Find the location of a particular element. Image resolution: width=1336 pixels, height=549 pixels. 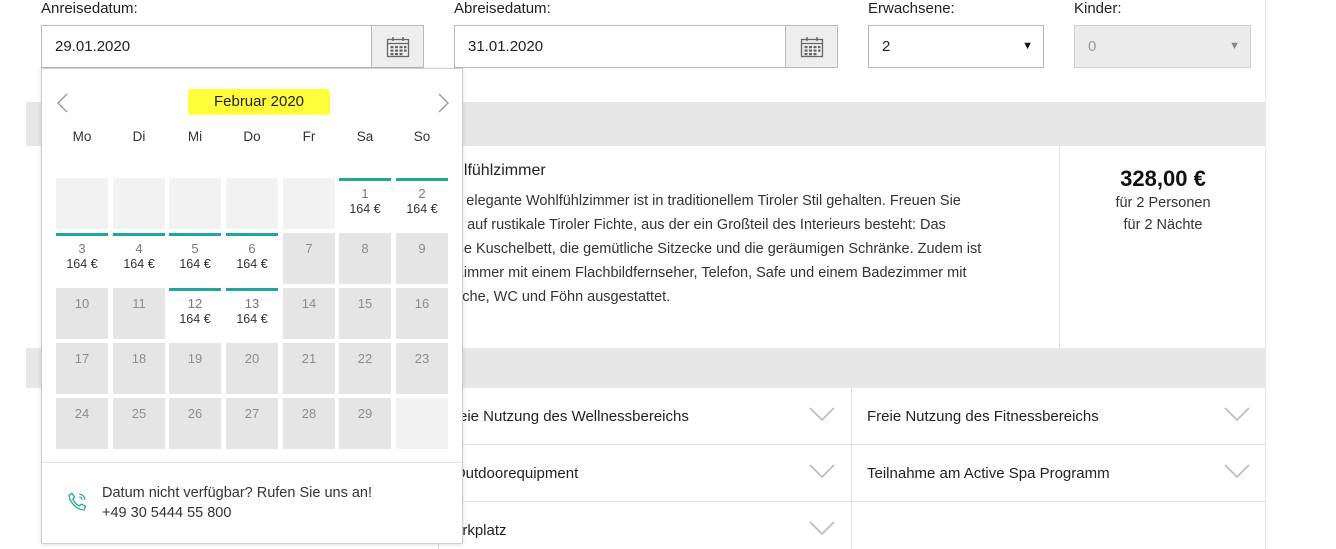

calendar-day-unavailable: 22 is located at coordinates (365, 368).